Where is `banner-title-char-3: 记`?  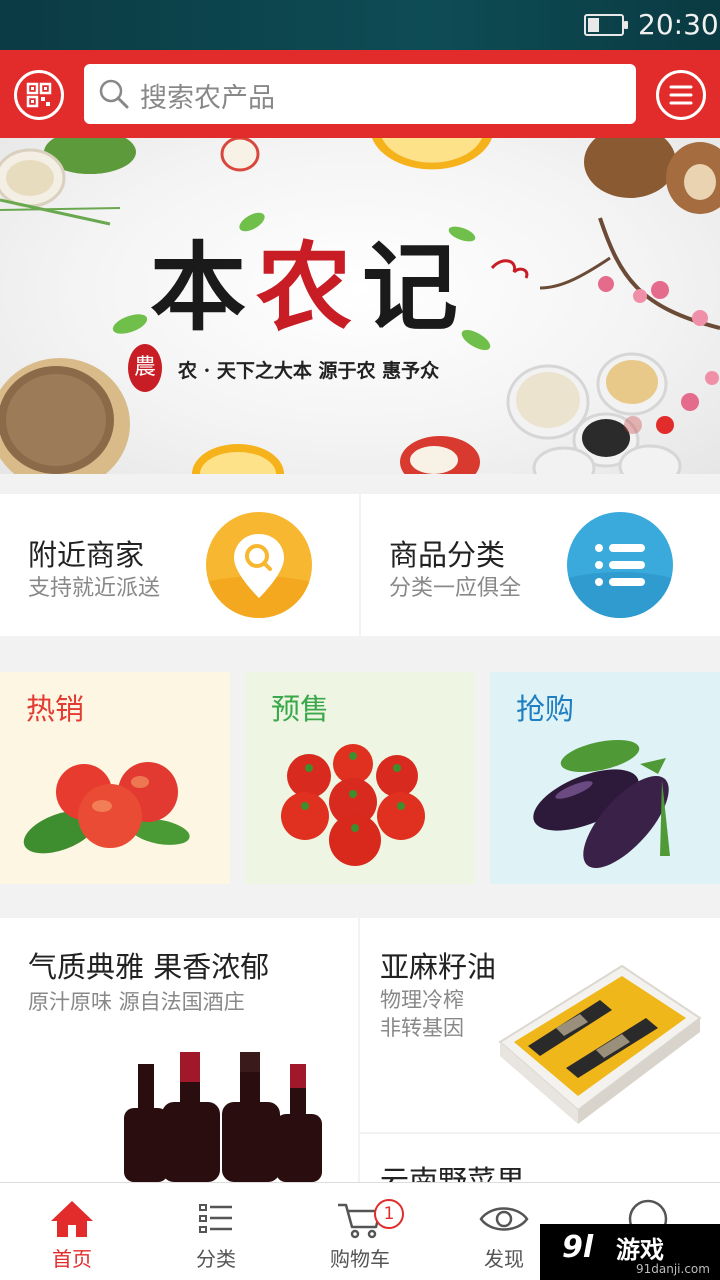
banner-title-char-3: 记 is located at coordinates (415, 287).